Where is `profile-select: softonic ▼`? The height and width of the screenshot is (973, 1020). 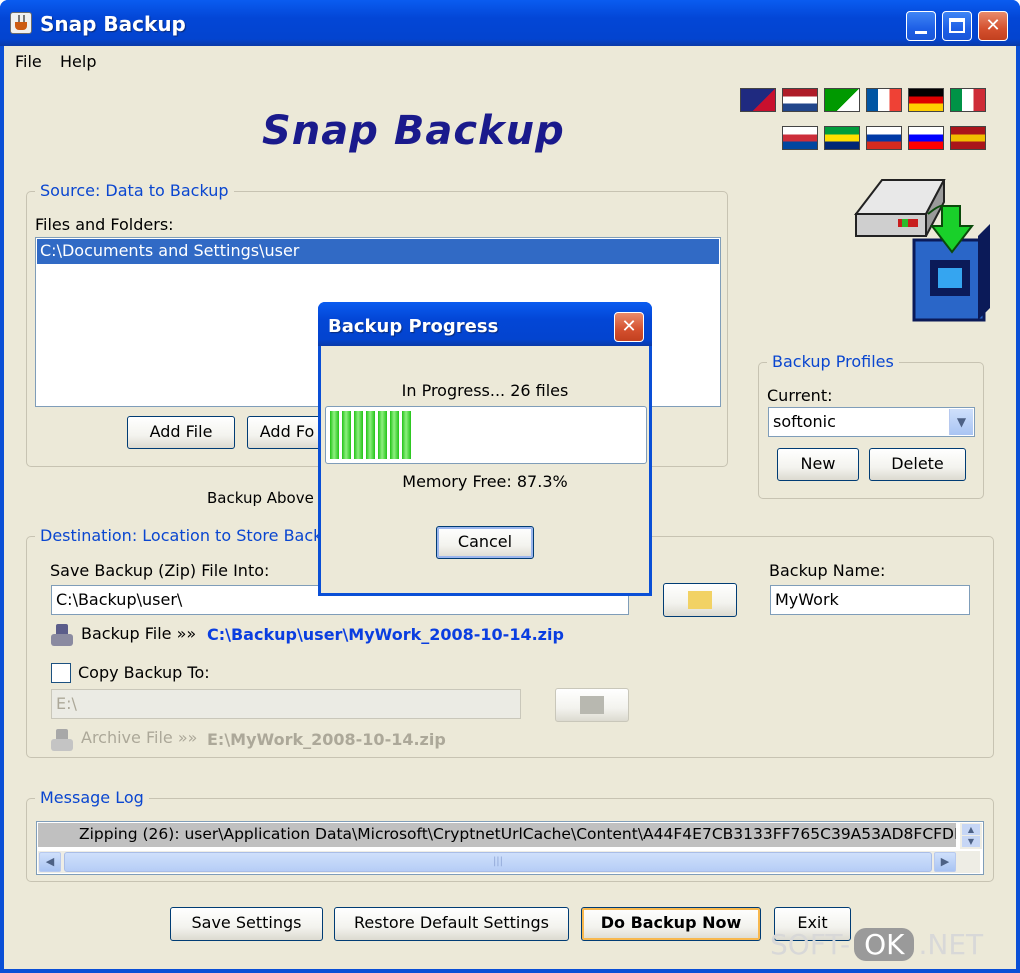 profile-select: softonic ▼ is located at coordinates (871, 422).